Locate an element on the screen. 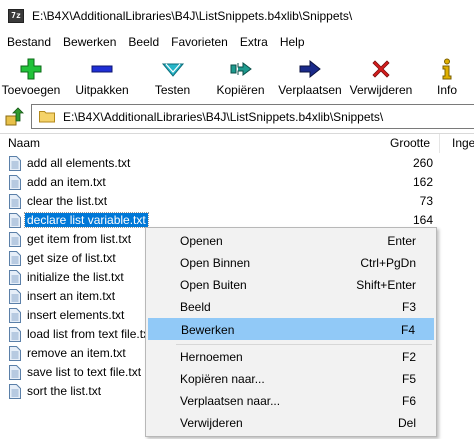  menu-item-edit: Bewerken F4 is located at coordinates (291, 329).